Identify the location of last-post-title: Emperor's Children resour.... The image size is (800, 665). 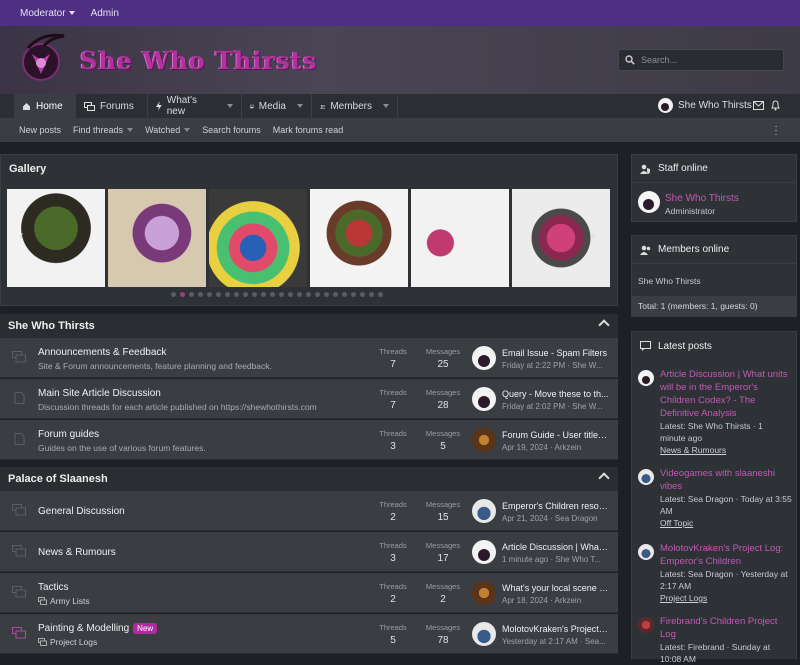
(556, 506).